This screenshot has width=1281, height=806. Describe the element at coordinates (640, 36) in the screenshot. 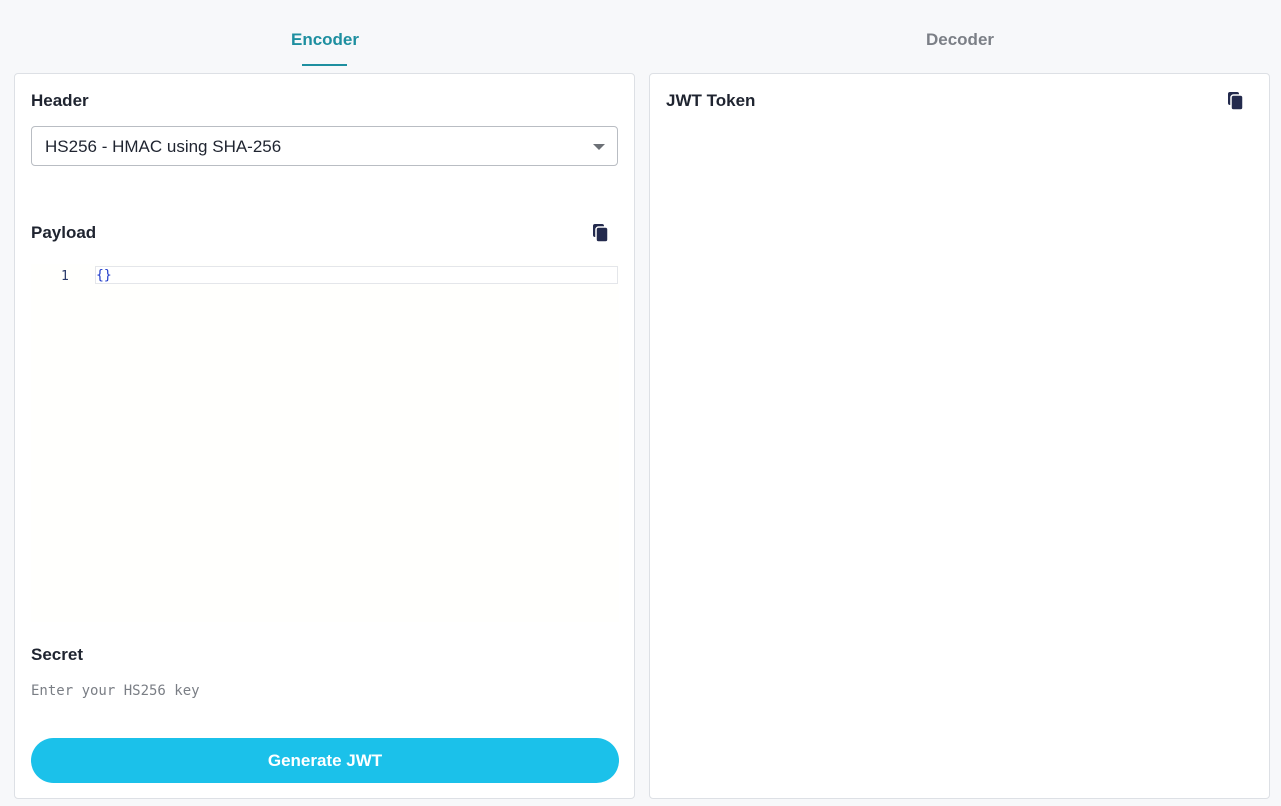

I see `tab-bar: Encoder Decoder` at that location.